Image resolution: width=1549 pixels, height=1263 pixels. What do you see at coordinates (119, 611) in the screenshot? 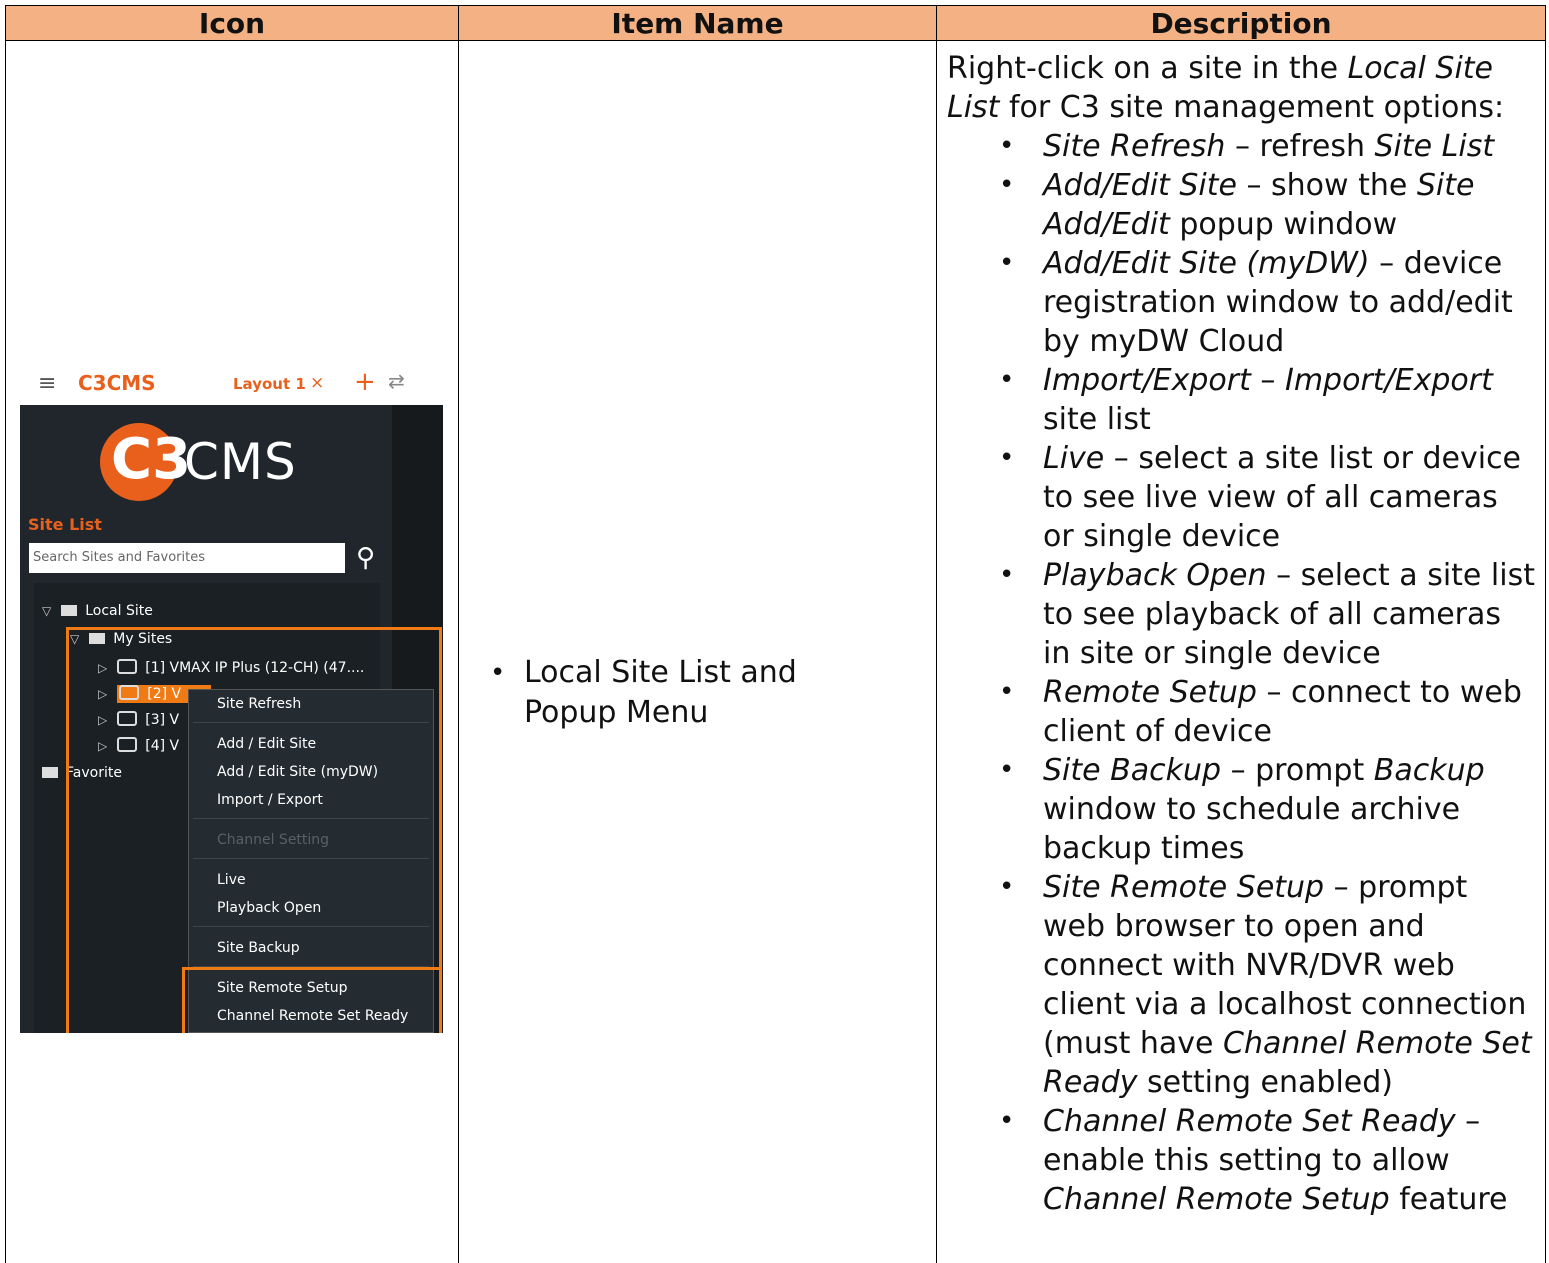
I see `tree-local-site-label: Local Site` at bounding box center [119, 611].